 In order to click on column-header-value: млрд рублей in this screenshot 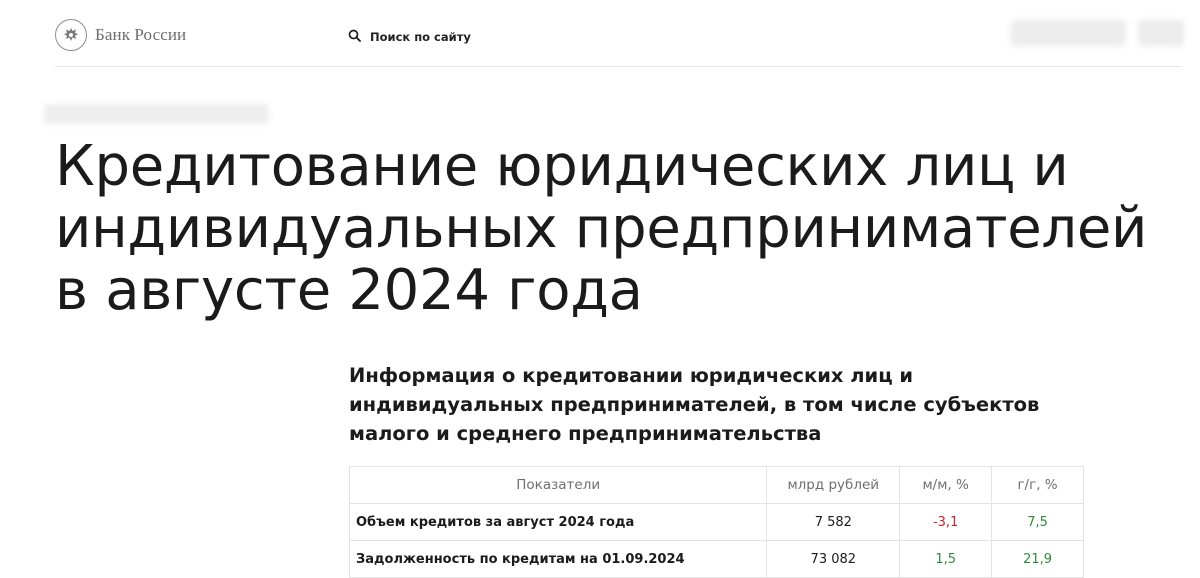, I will do `click(833, 485)`.